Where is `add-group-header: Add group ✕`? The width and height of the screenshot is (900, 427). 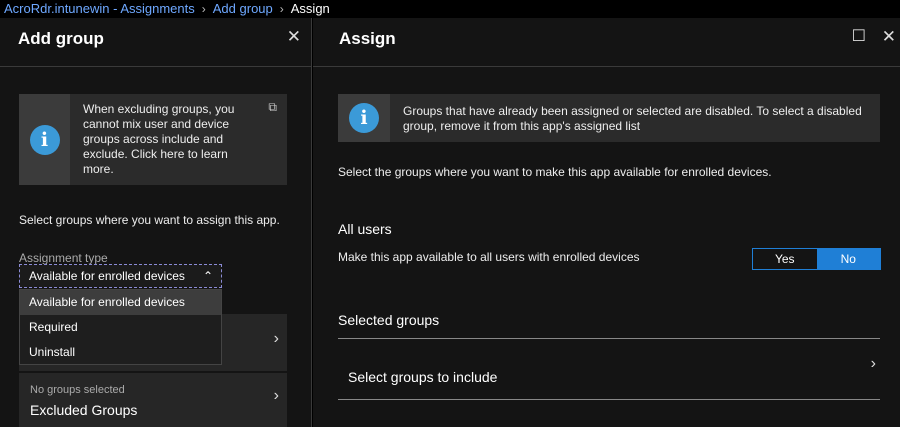
add-group-header: Add group ✕ is located at coordinates (155, 42).